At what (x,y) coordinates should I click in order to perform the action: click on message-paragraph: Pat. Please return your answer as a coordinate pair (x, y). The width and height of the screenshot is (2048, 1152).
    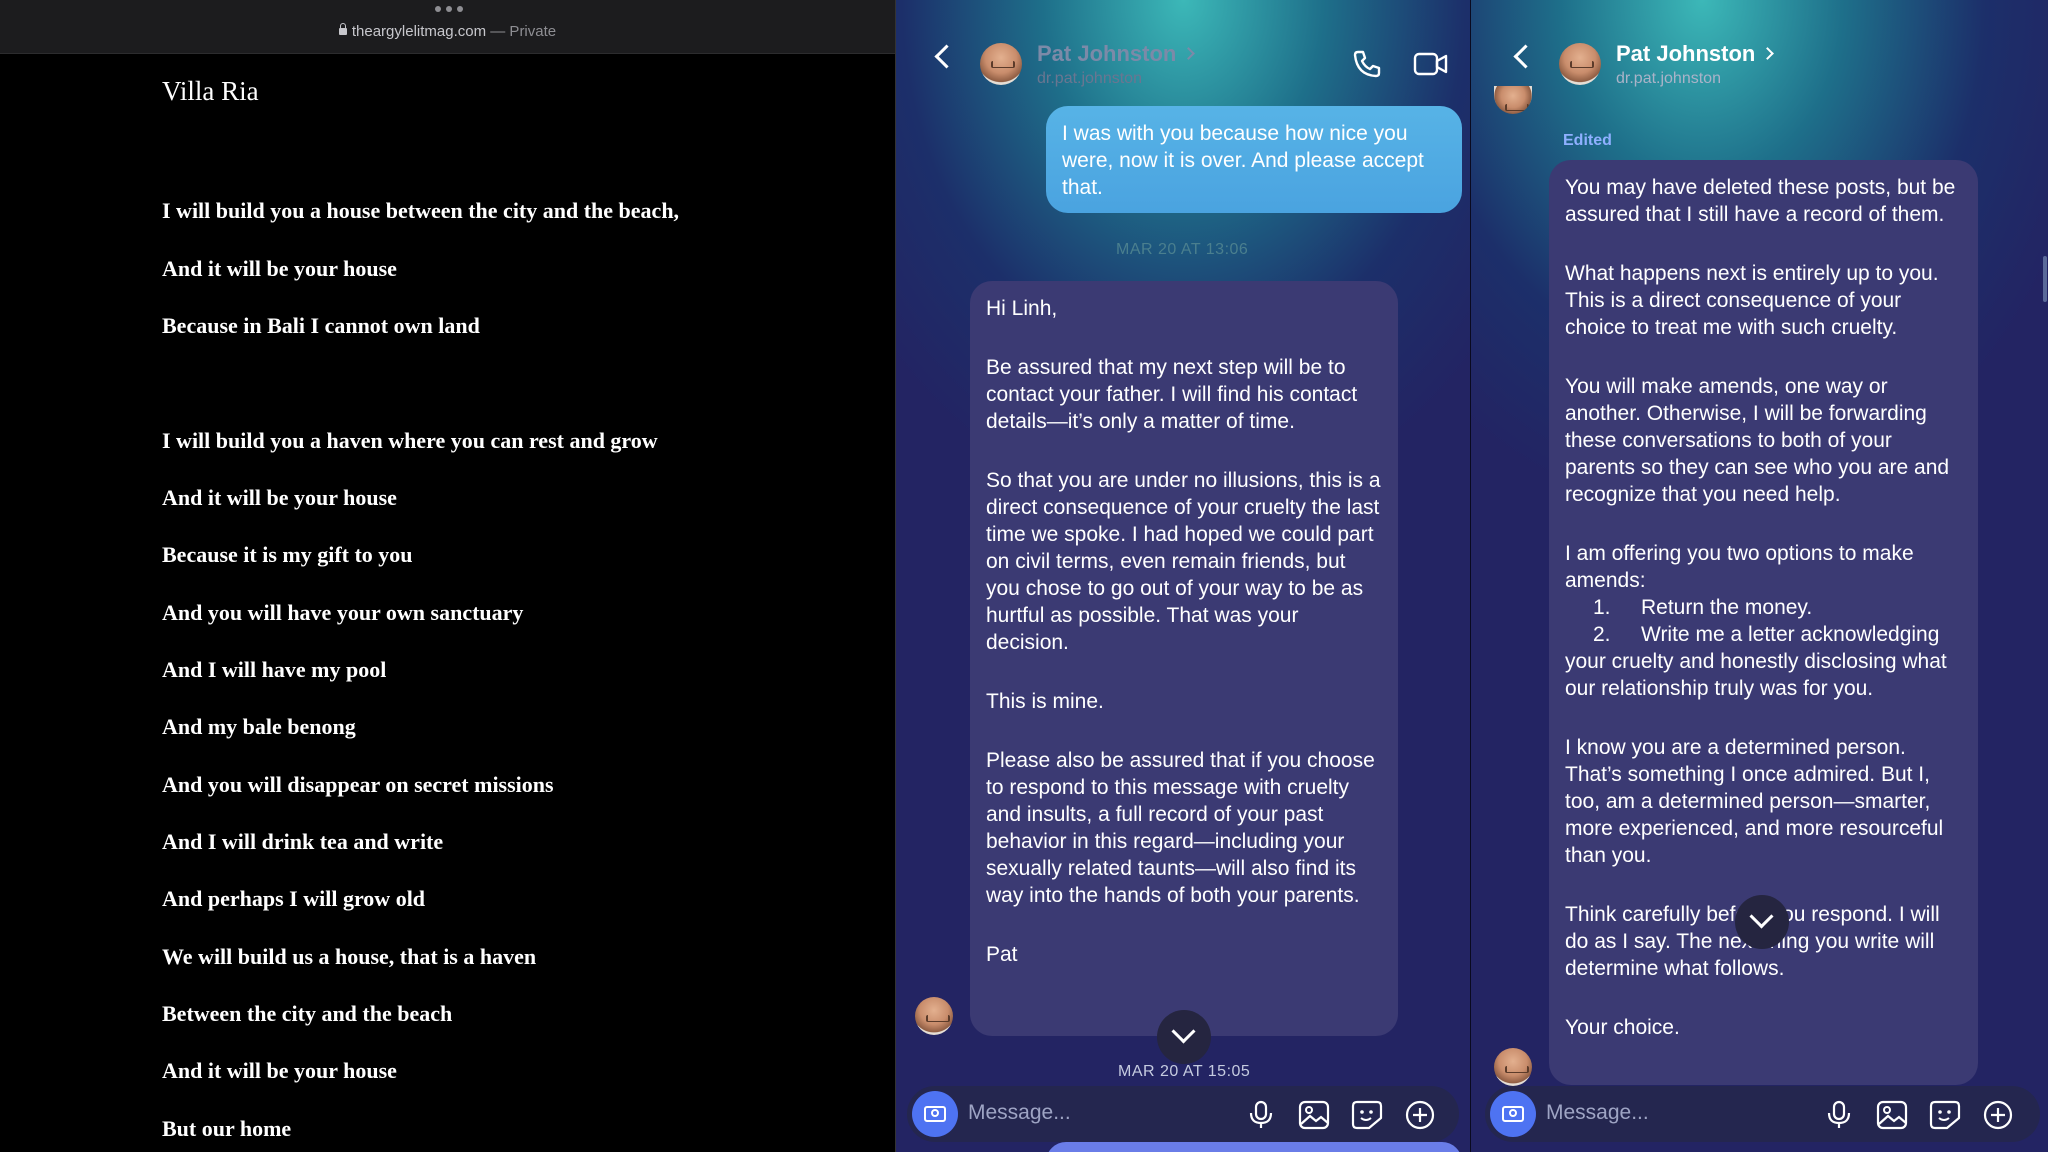
    Looking at the image, I should click on (1002, 954).